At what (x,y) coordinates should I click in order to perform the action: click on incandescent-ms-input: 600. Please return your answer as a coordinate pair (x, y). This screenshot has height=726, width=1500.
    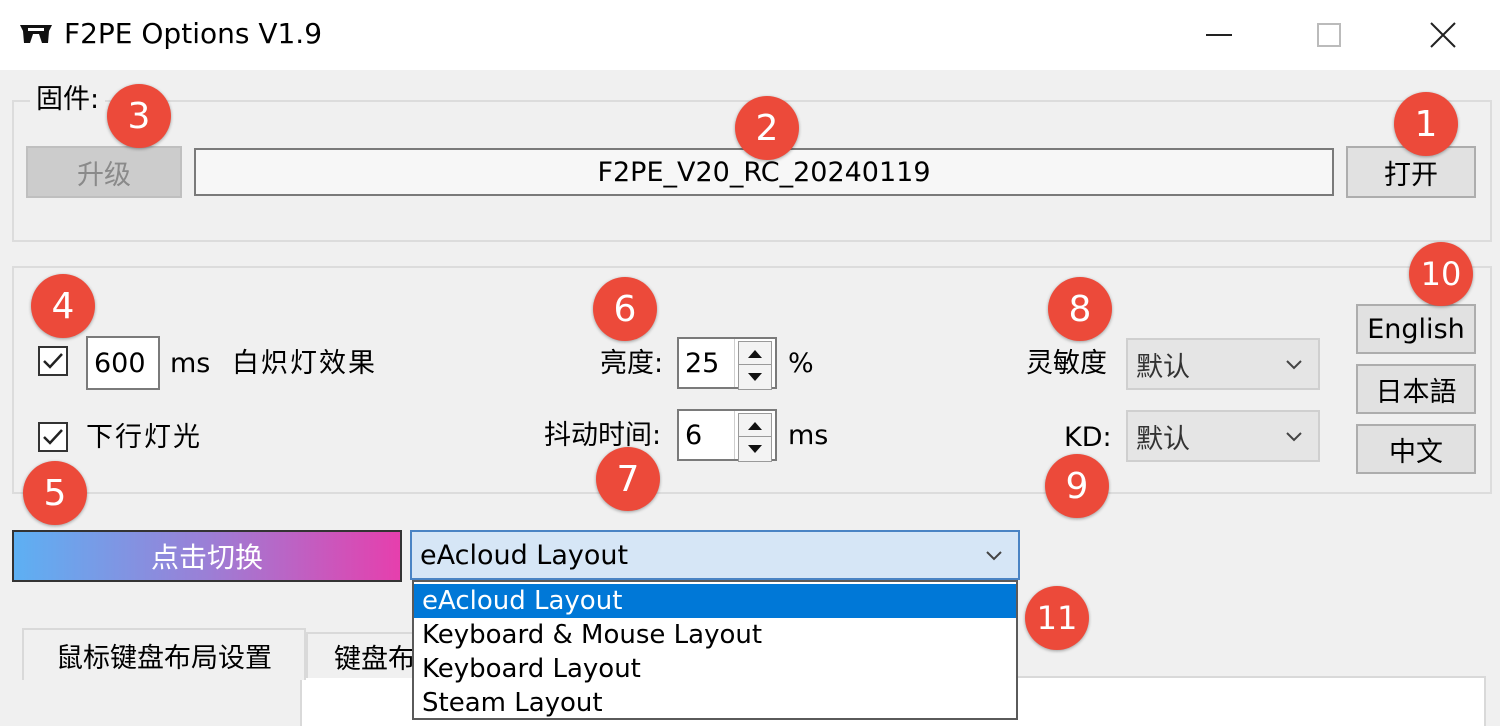
    Looking at the image, I should click on (123, 363).